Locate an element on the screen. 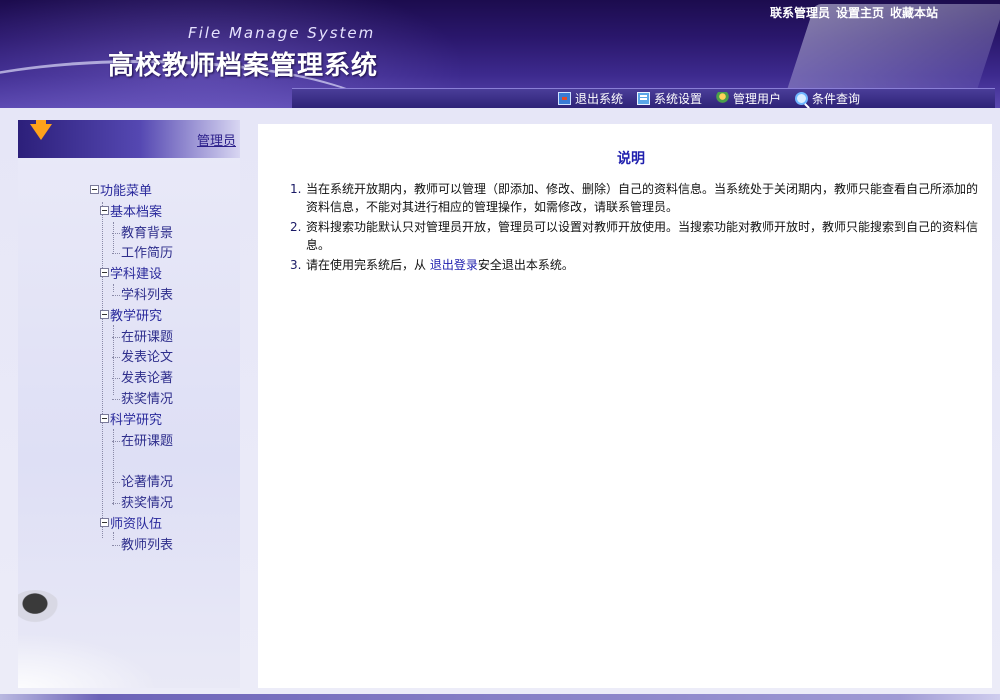 Image resolution: width=1000 pixels, height=700 pixels. main-toolbar: 退出系统 系统设置 管理用户 条件查询 is located at coordinates (643, 98).